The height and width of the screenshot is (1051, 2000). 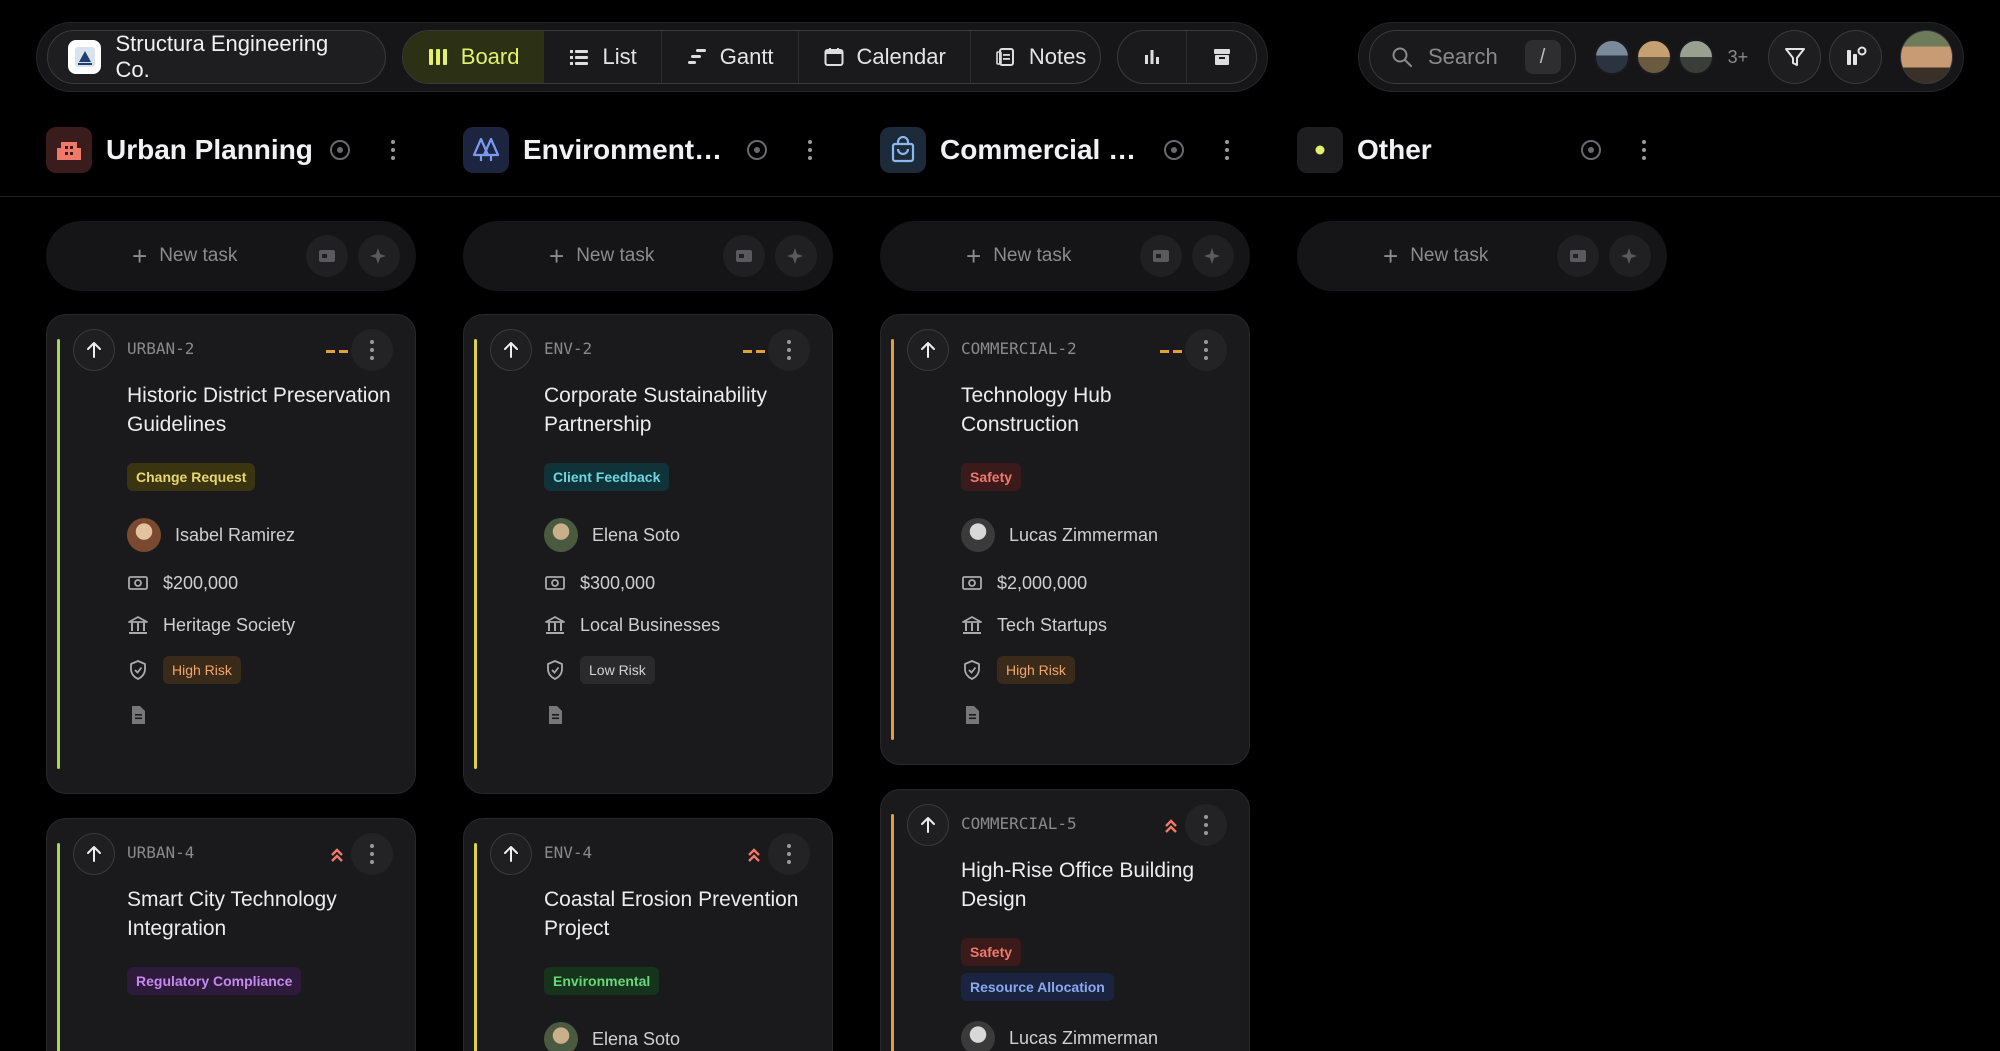 I want to click on view-tab-board: Board, so click(x=473, y=57).